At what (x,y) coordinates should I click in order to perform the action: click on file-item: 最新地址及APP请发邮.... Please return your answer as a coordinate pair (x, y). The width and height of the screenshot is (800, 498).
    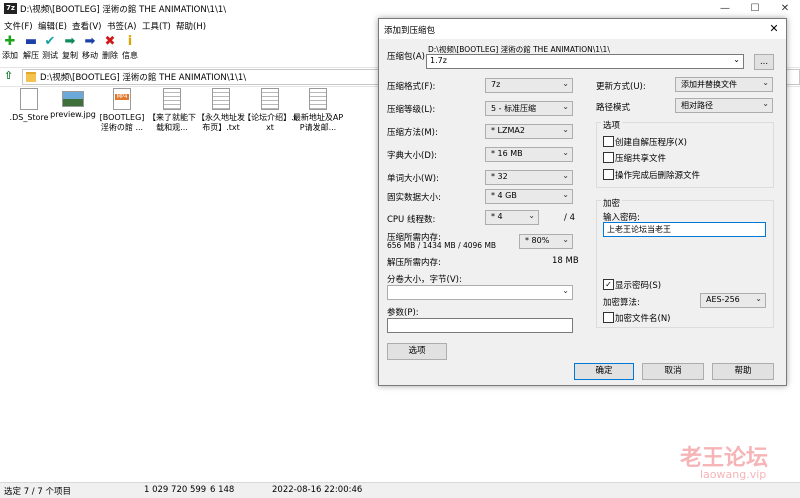
    Looking at the image, I should click on (318, 110).